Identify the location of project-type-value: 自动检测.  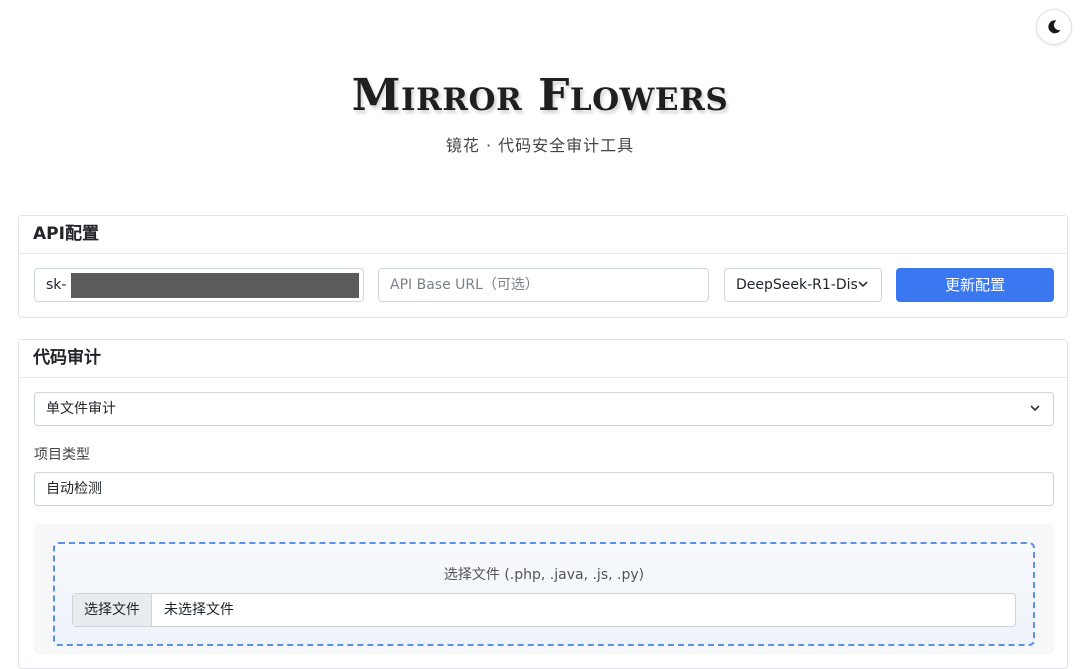
(74, 489).